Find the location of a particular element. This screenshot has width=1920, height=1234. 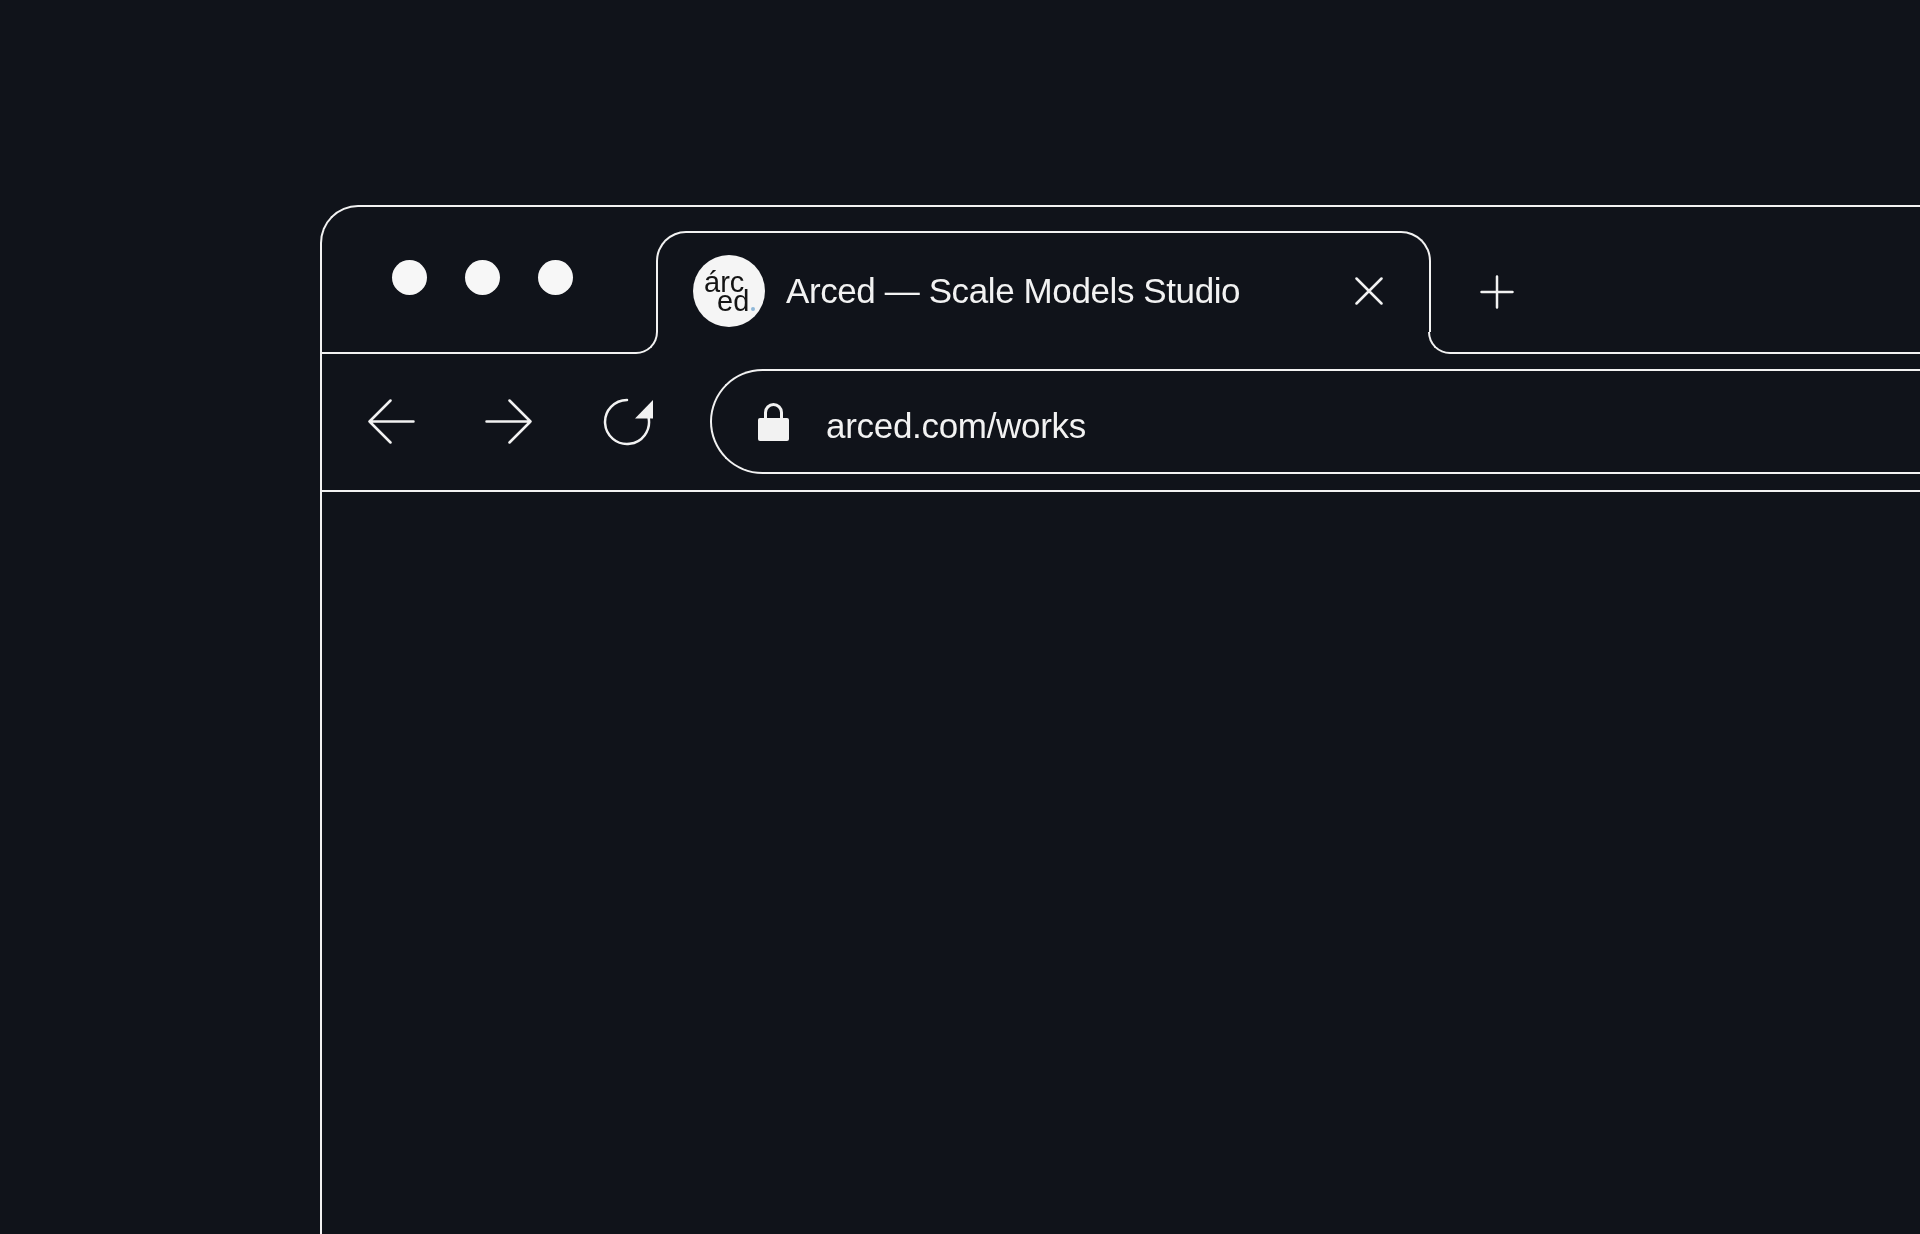

reload-icon is located at coordinates (627, 421).